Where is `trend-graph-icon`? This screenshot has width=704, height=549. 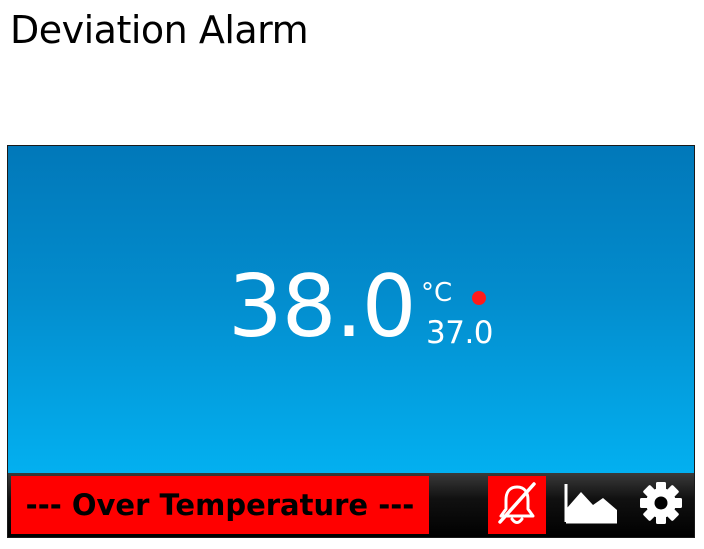
trend-graph-icon is located at coordinates (590, 505).